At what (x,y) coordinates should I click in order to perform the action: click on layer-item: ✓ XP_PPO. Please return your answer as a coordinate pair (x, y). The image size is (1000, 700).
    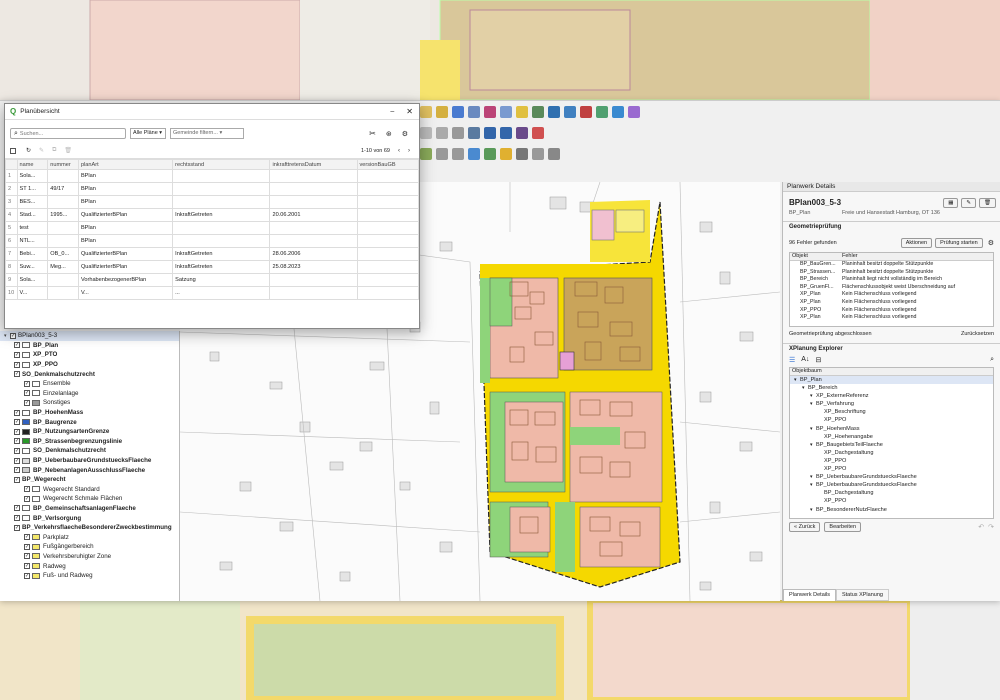
    Looking at the image, I should click on (89, 365).